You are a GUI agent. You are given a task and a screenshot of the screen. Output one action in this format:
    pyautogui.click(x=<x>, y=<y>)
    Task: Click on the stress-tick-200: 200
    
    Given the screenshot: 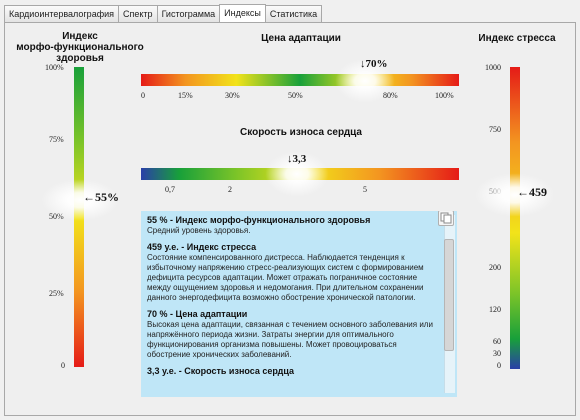 What is the action you would take?
    pyautogui.click(x=495, y=267)
    